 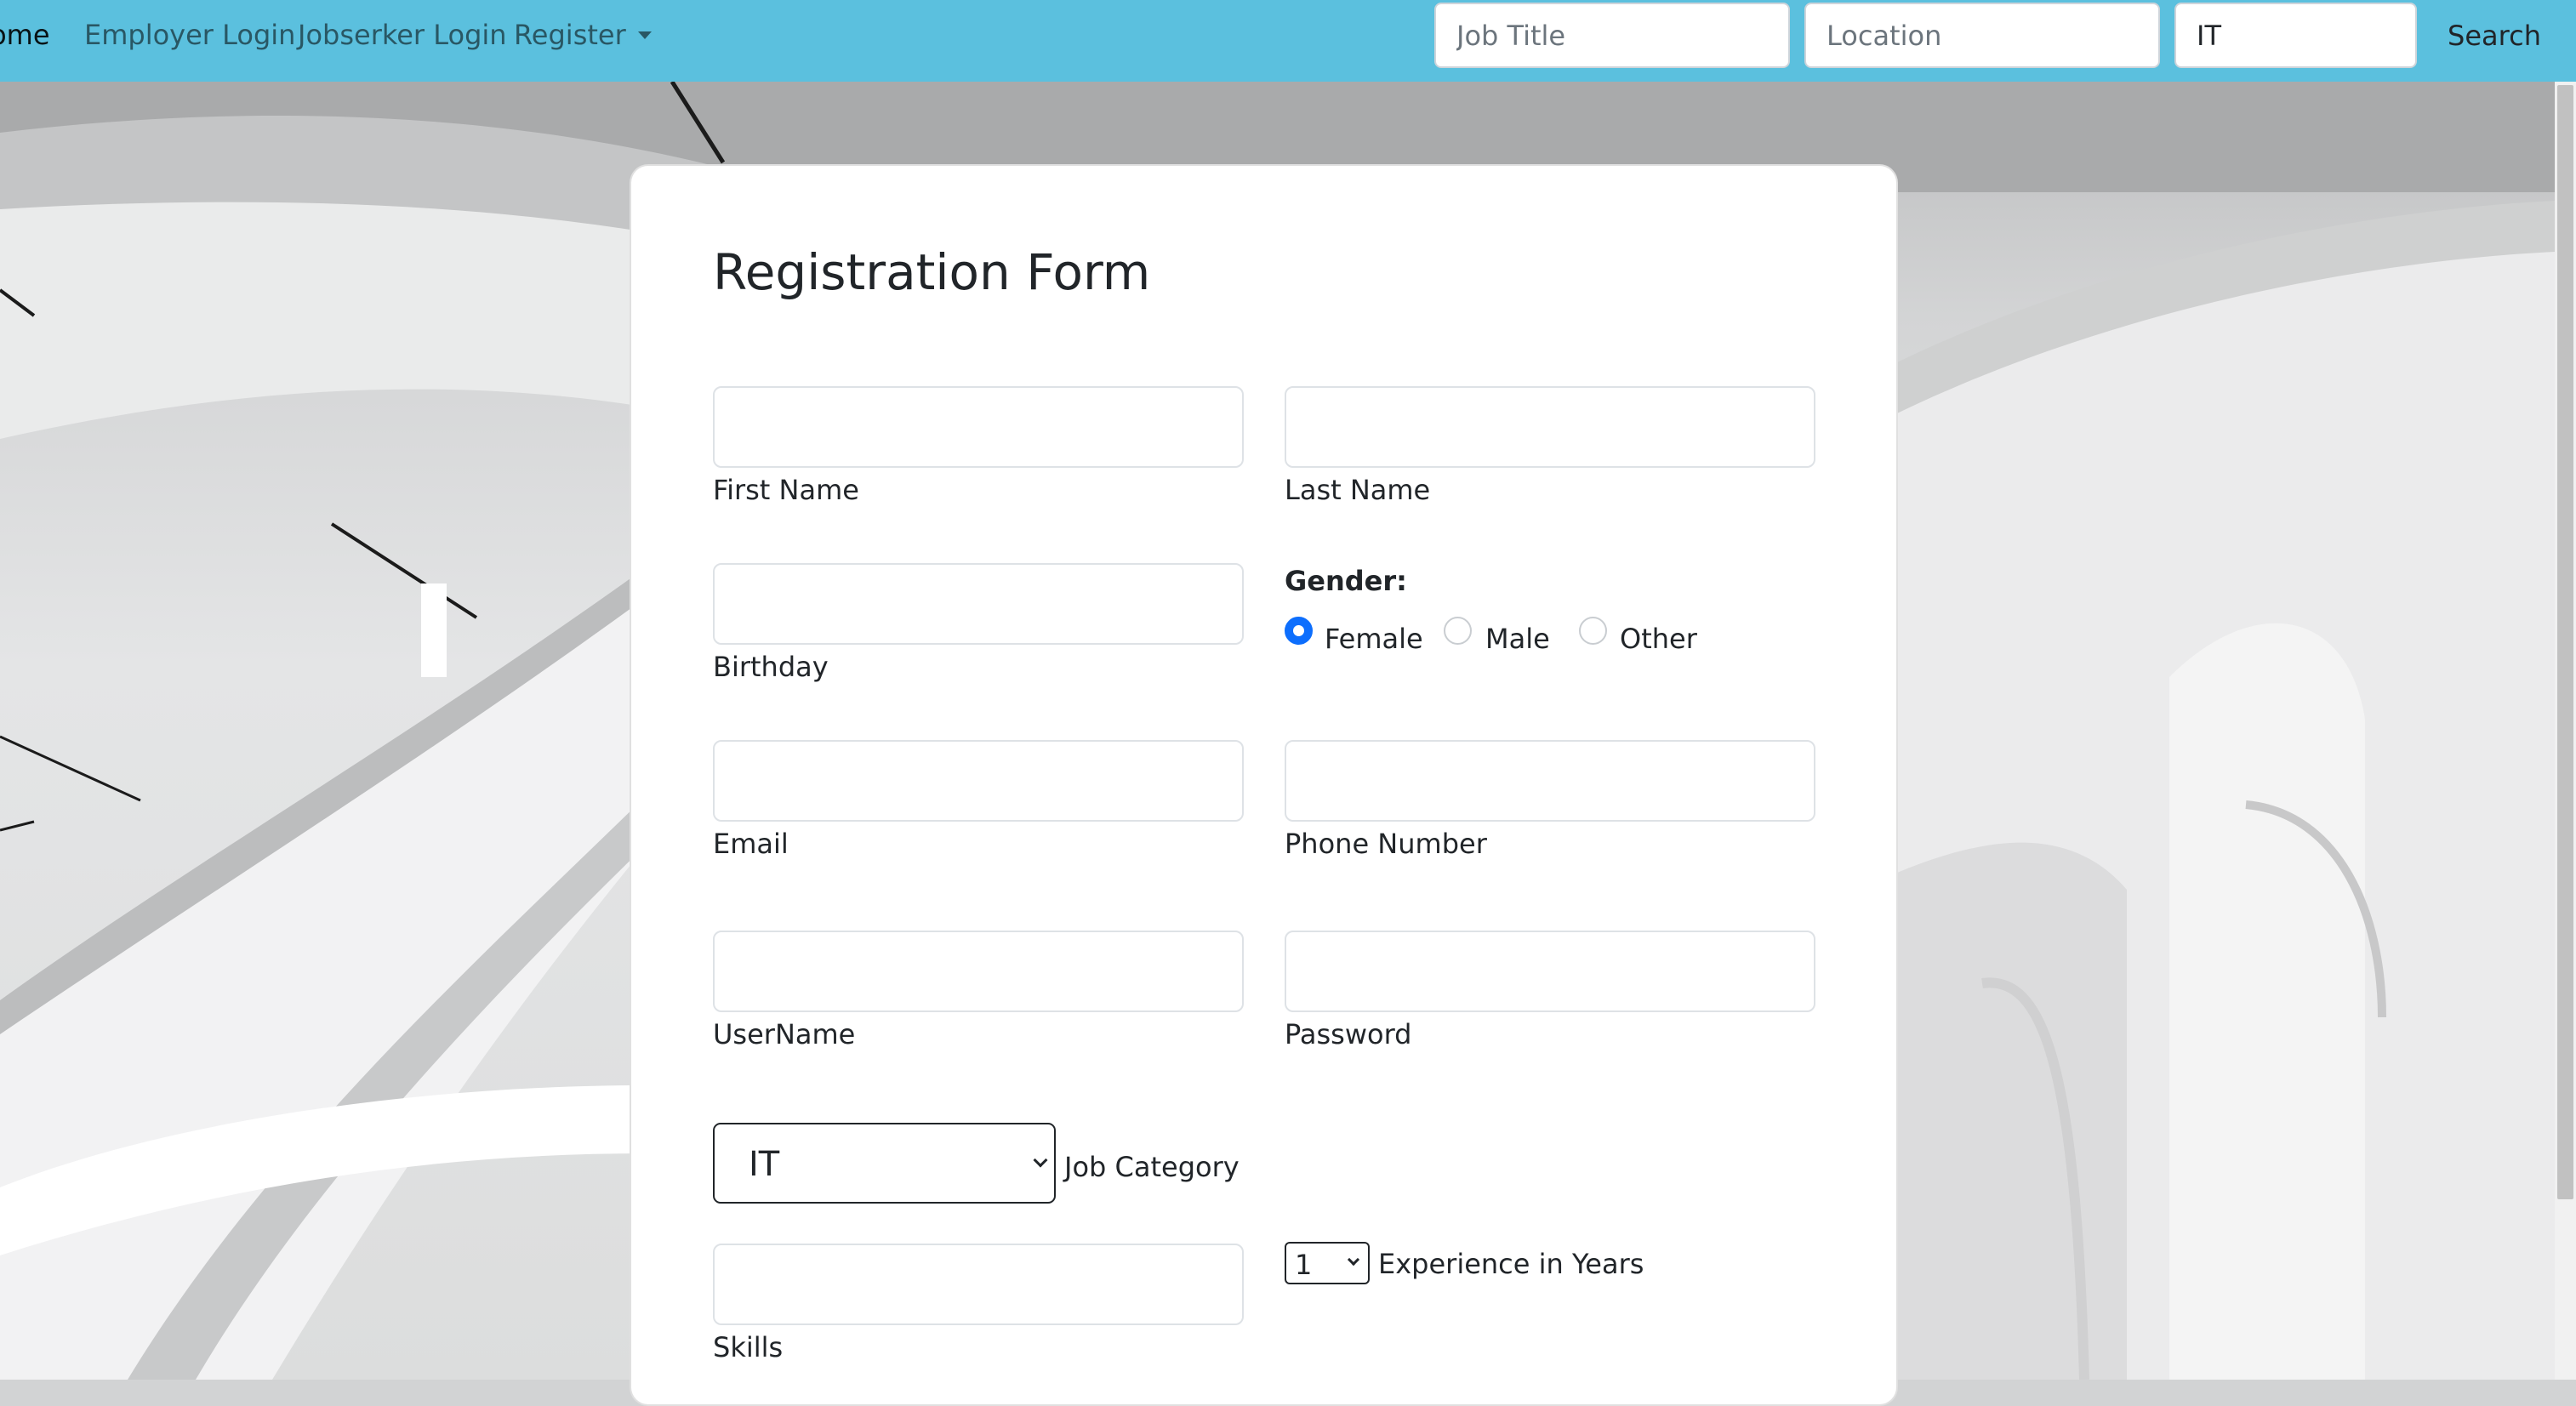 What do you see at coordinates (765, 1164) in the screenshot?
I see `job-category-value: IT` at bounding box center [765, 1164].